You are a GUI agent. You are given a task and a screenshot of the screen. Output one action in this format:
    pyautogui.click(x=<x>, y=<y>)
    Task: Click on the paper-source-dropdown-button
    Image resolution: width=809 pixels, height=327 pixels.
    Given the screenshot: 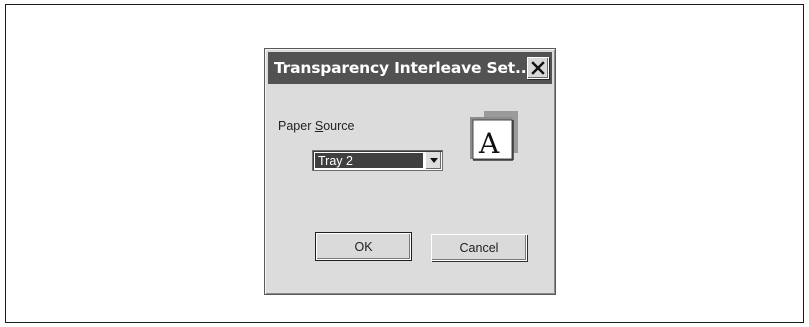 What is the action you would take?
    pyautogui.click(x=433, y=160)
    